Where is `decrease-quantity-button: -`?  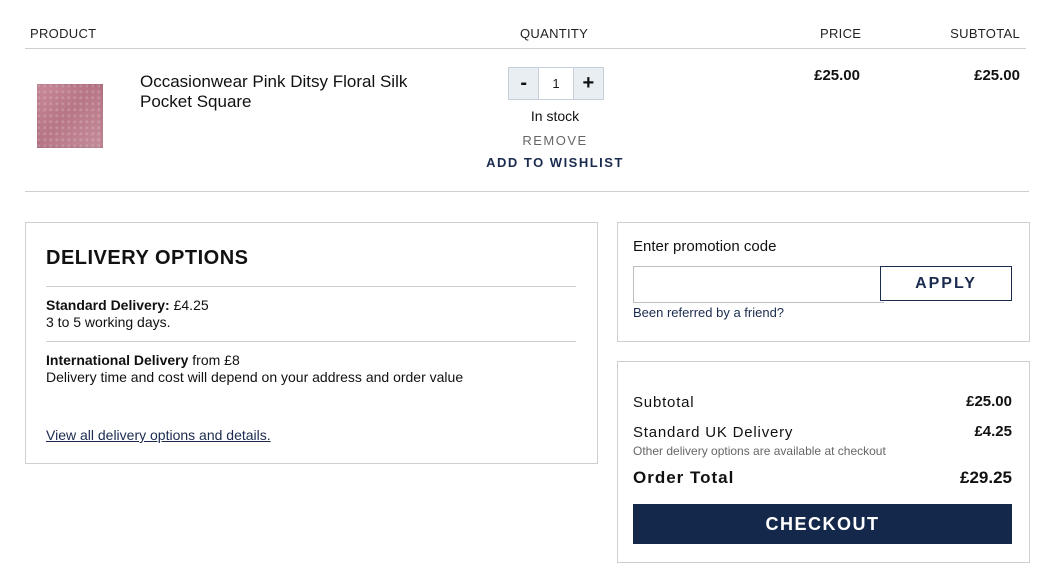 decrease-quantity-button: - is located at coordinates (524, 83).